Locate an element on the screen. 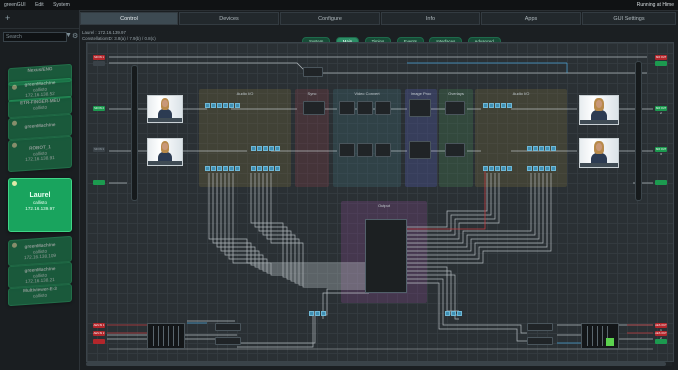  output-port-aes-2: AES OUT 2 is located at coordinates (661, 335).